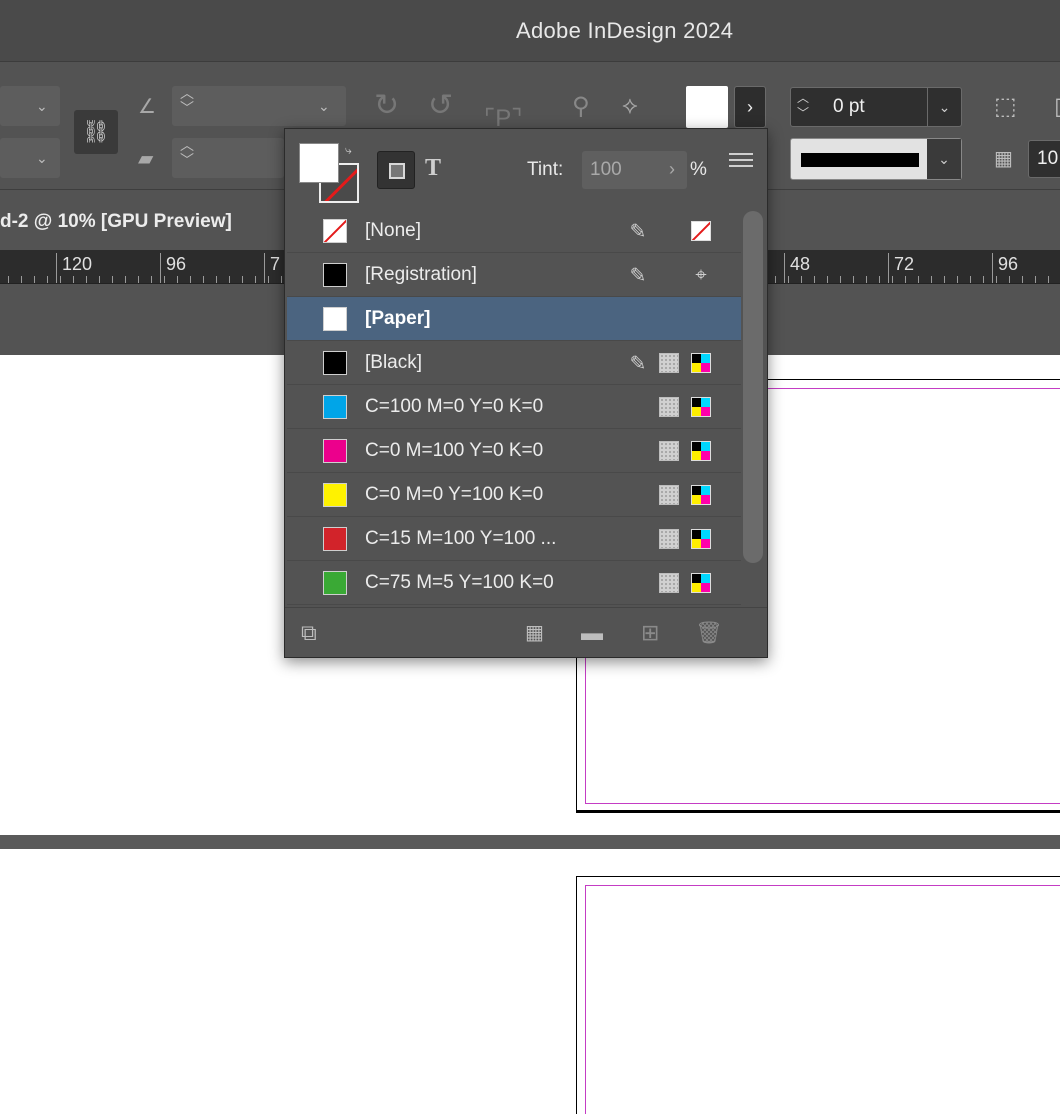 The height and width of the screenshot is (1114, 1060). I want to click on swatch-row: C=0 M=0 Y=100 K=0, so click(514, 495).